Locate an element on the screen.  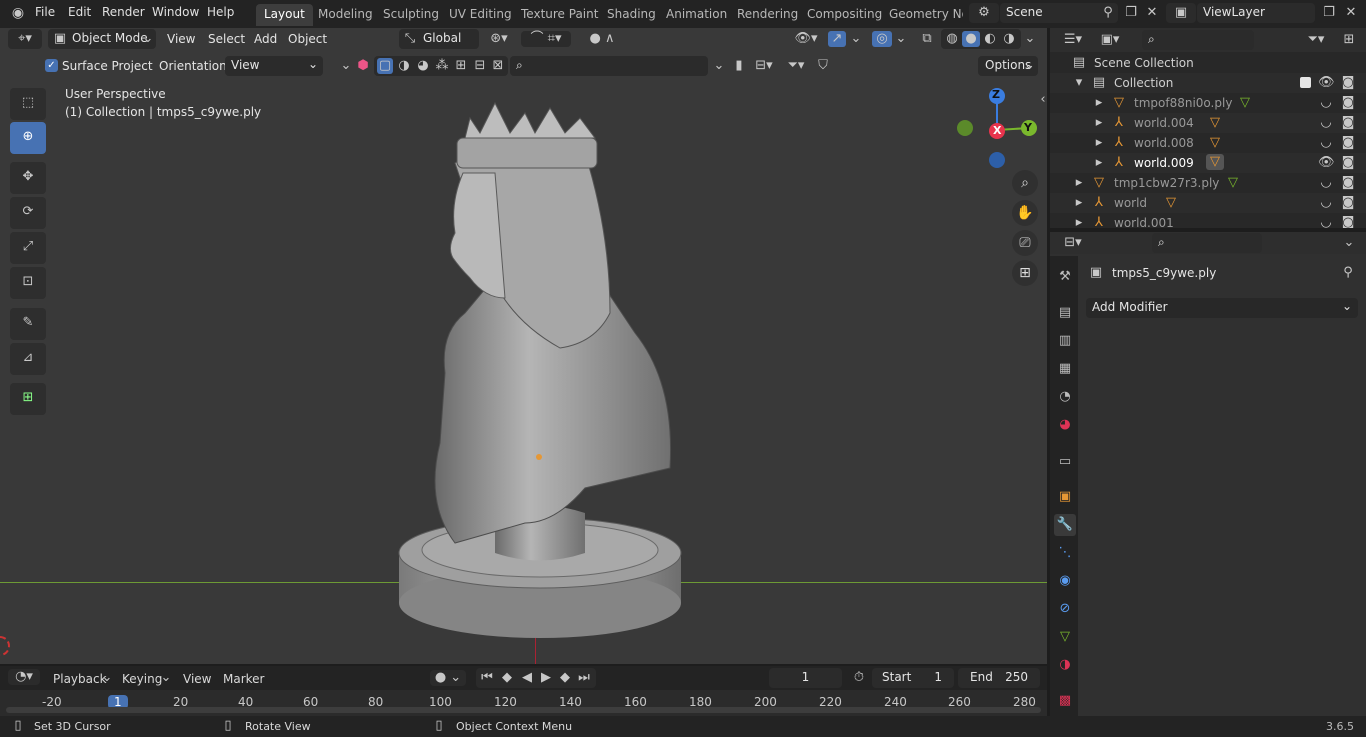
outliner-row-collection: ▾ ▤ Collection 👁 ◙ is located at coordinates (1208, 83).